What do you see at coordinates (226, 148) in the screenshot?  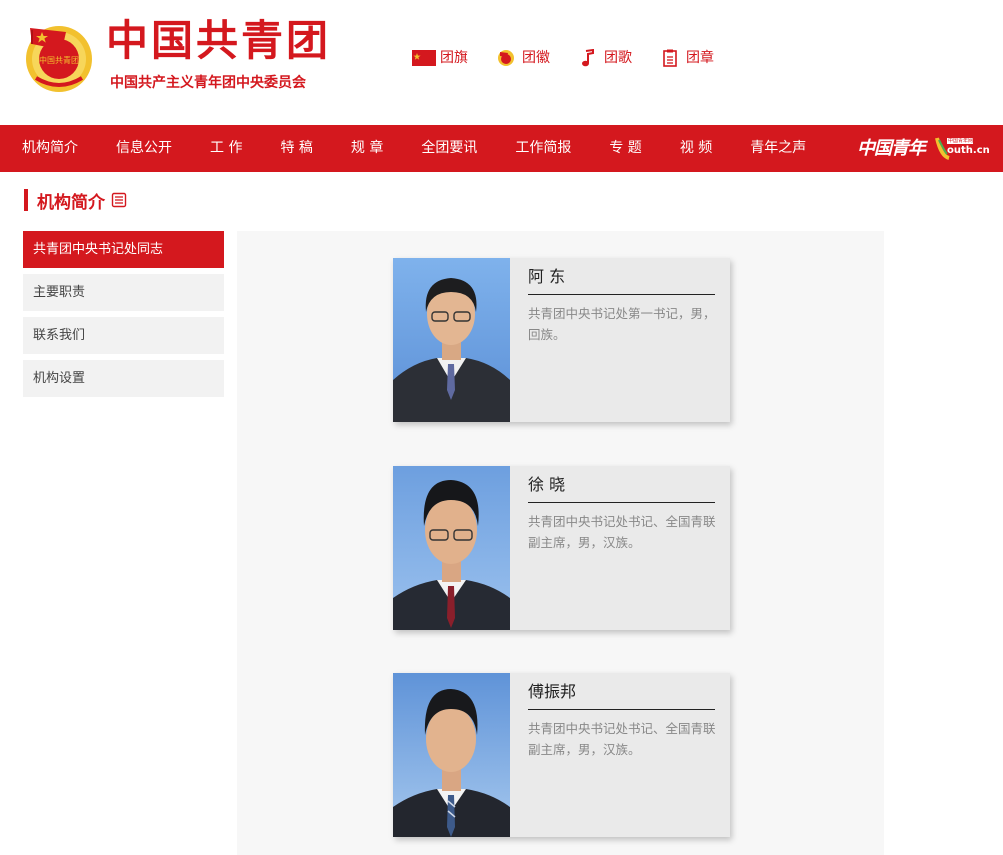 I see `nav-item-work: 工 作` at bounding box center [226, 148].